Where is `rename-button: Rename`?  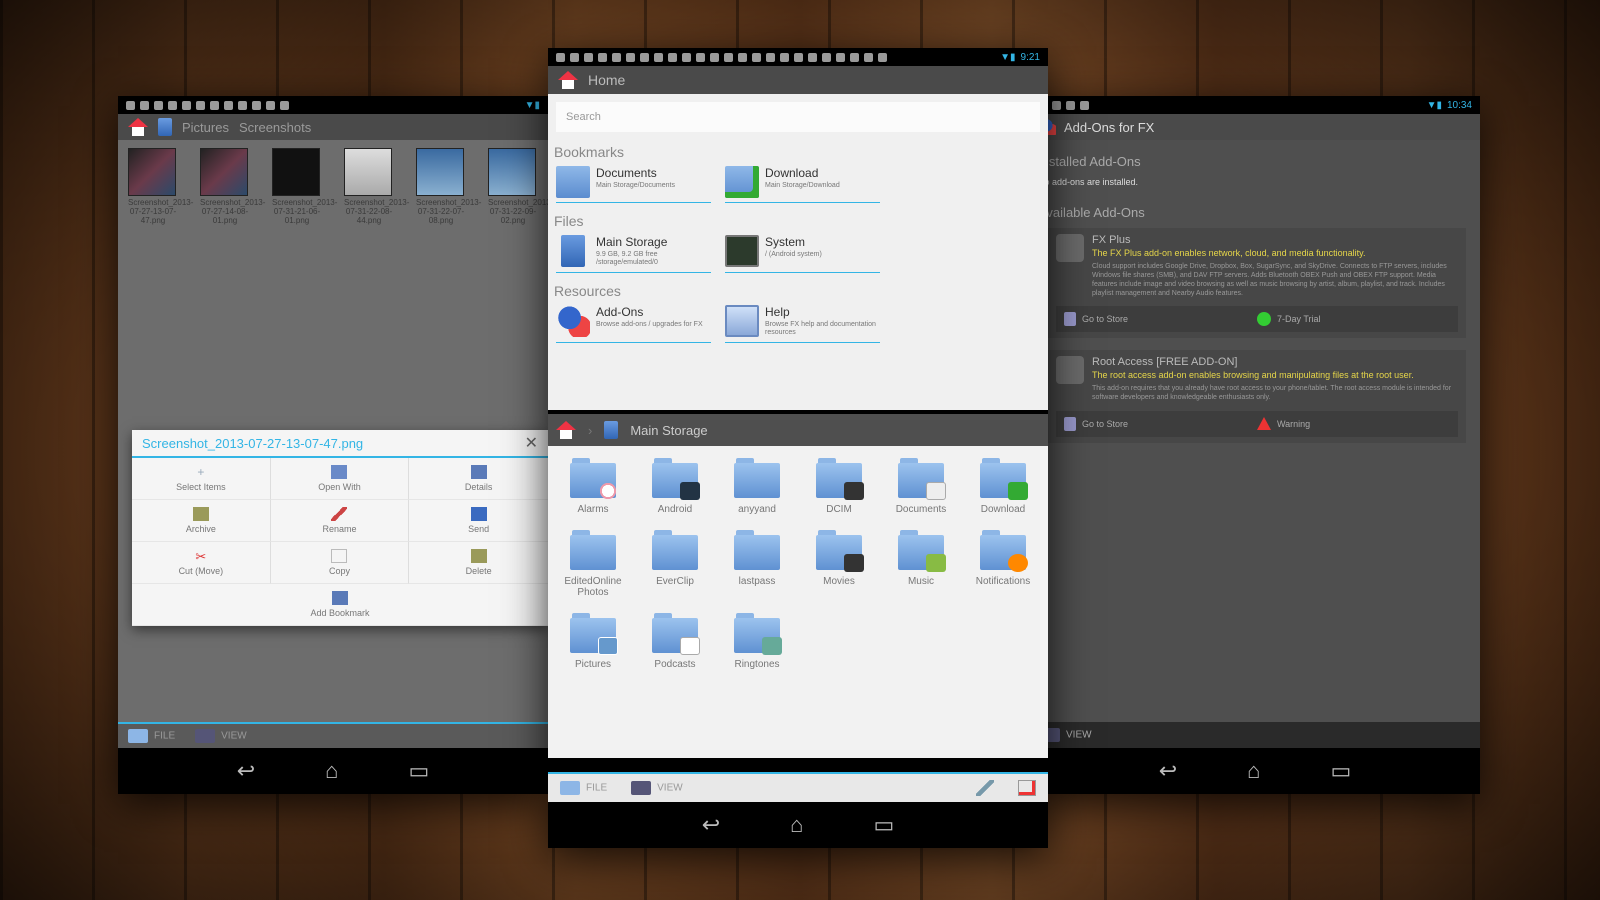
rename-button: Rename is located at coordinates (340, 521).